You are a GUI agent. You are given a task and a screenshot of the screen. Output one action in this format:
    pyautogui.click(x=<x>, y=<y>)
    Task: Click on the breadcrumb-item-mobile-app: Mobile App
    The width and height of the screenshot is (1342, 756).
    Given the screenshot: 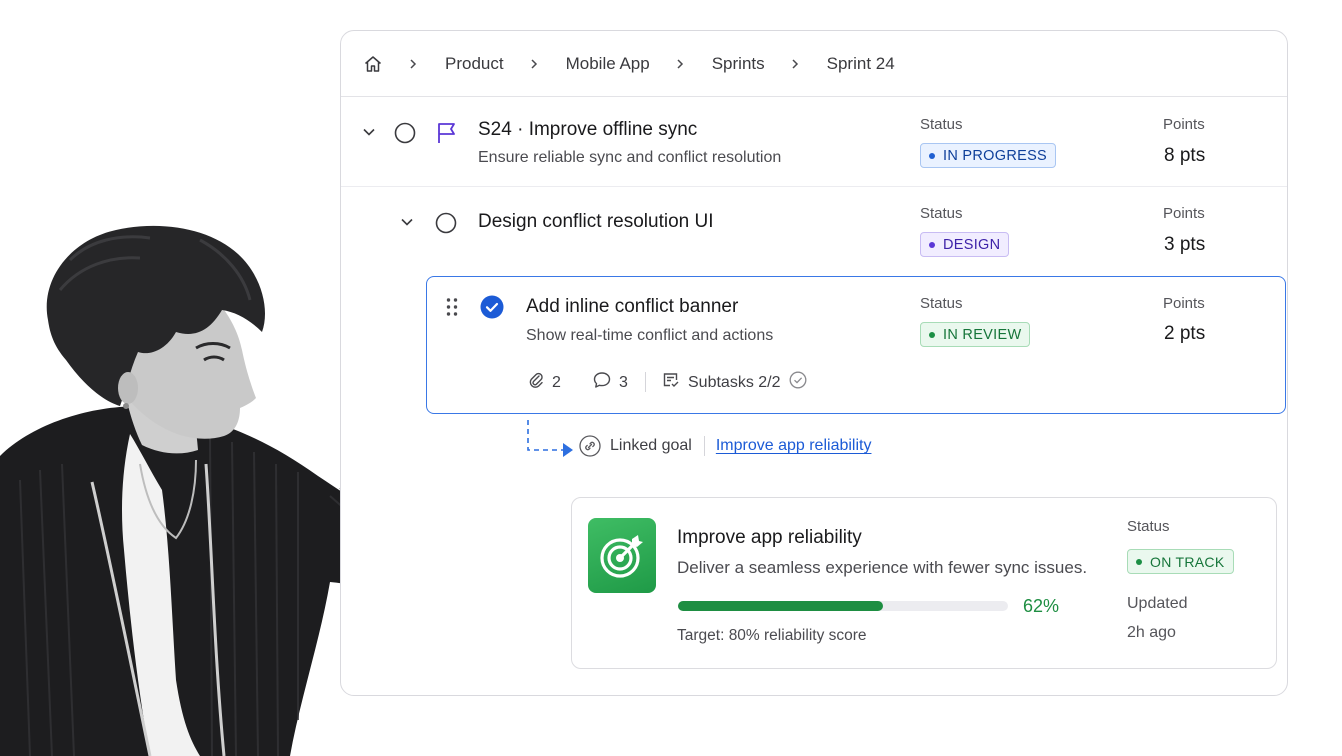 What is the action you would take?
    pyautogui.click(x=608, y=64)
    